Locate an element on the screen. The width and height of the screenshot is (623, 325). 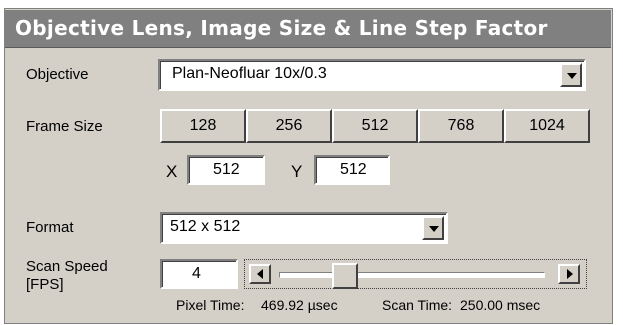
slider-right-button is located at coordinates (569, 274).